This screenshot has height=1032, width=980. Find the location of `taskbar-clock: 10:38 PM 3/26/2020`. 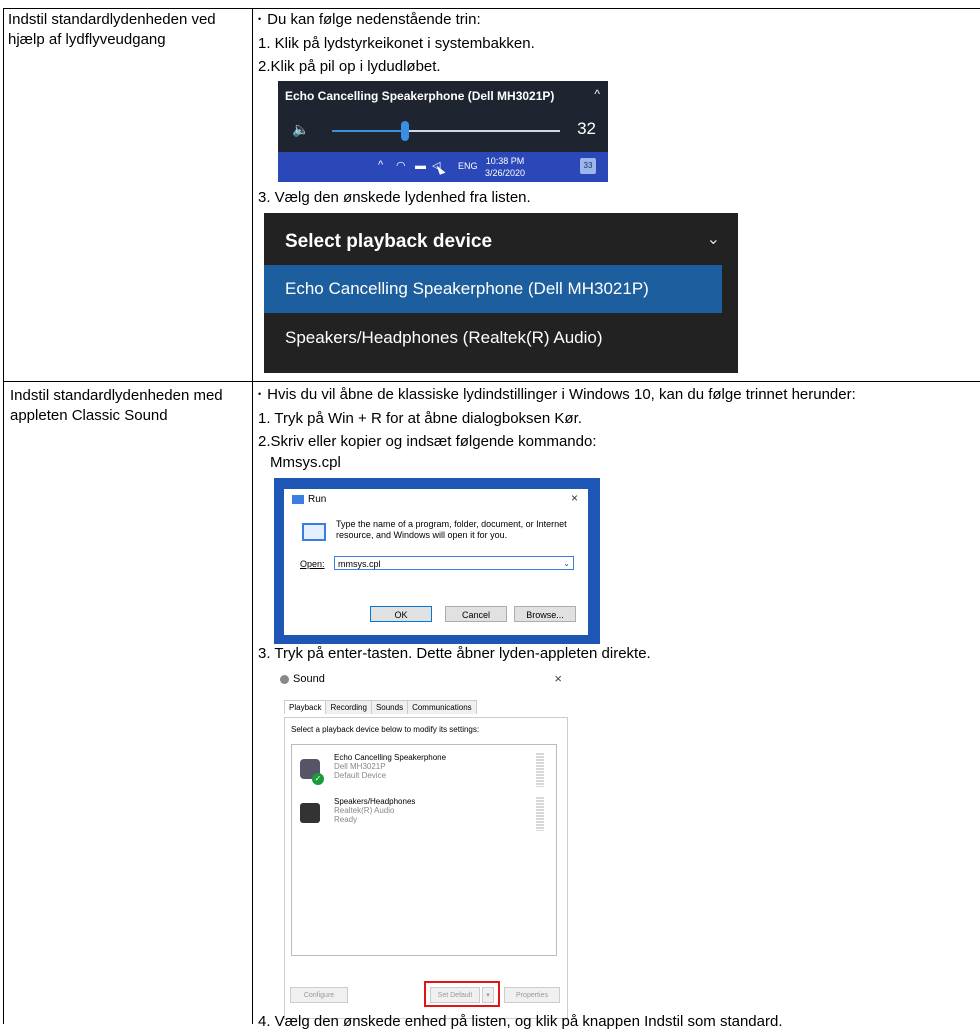

taskbar-clock: 10:38 PM 3/26/2020 is located at coordinates (505, 167).